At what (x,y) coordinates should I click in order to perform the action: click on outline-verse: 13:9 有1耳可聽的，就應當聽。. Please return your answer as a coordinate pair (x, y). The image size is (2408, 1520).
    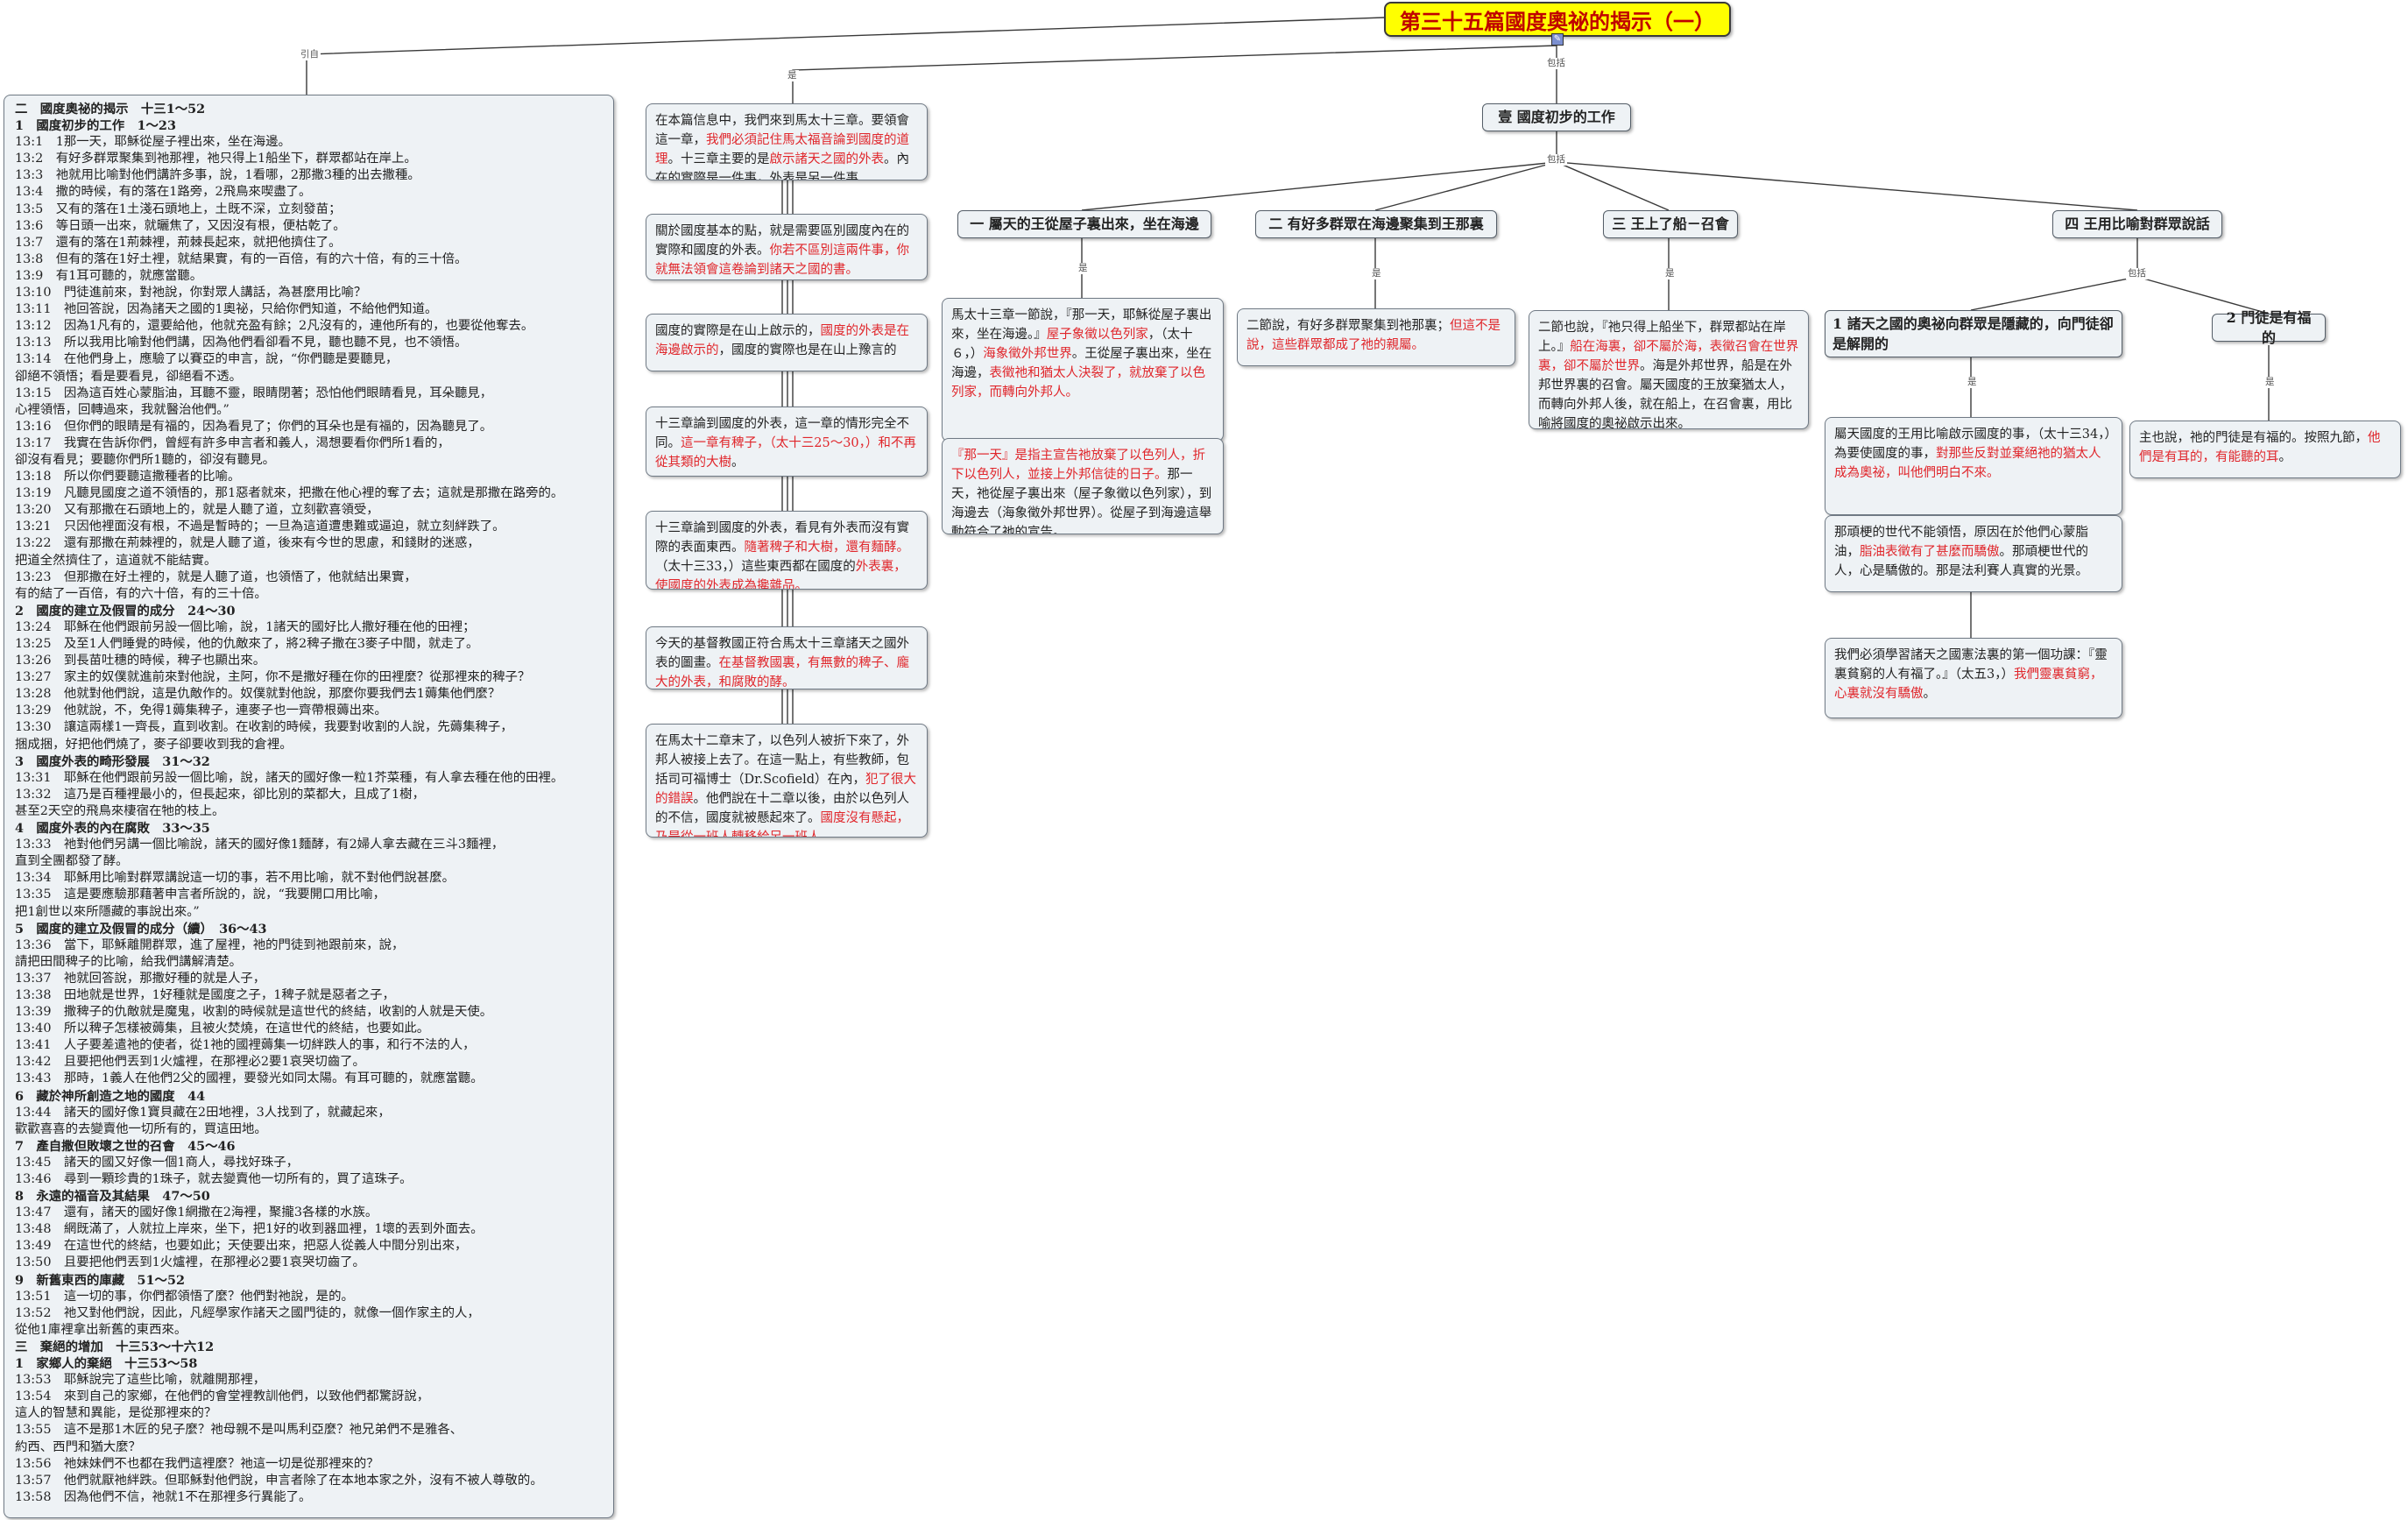
    Looking at the image, I should click on (109, 275).